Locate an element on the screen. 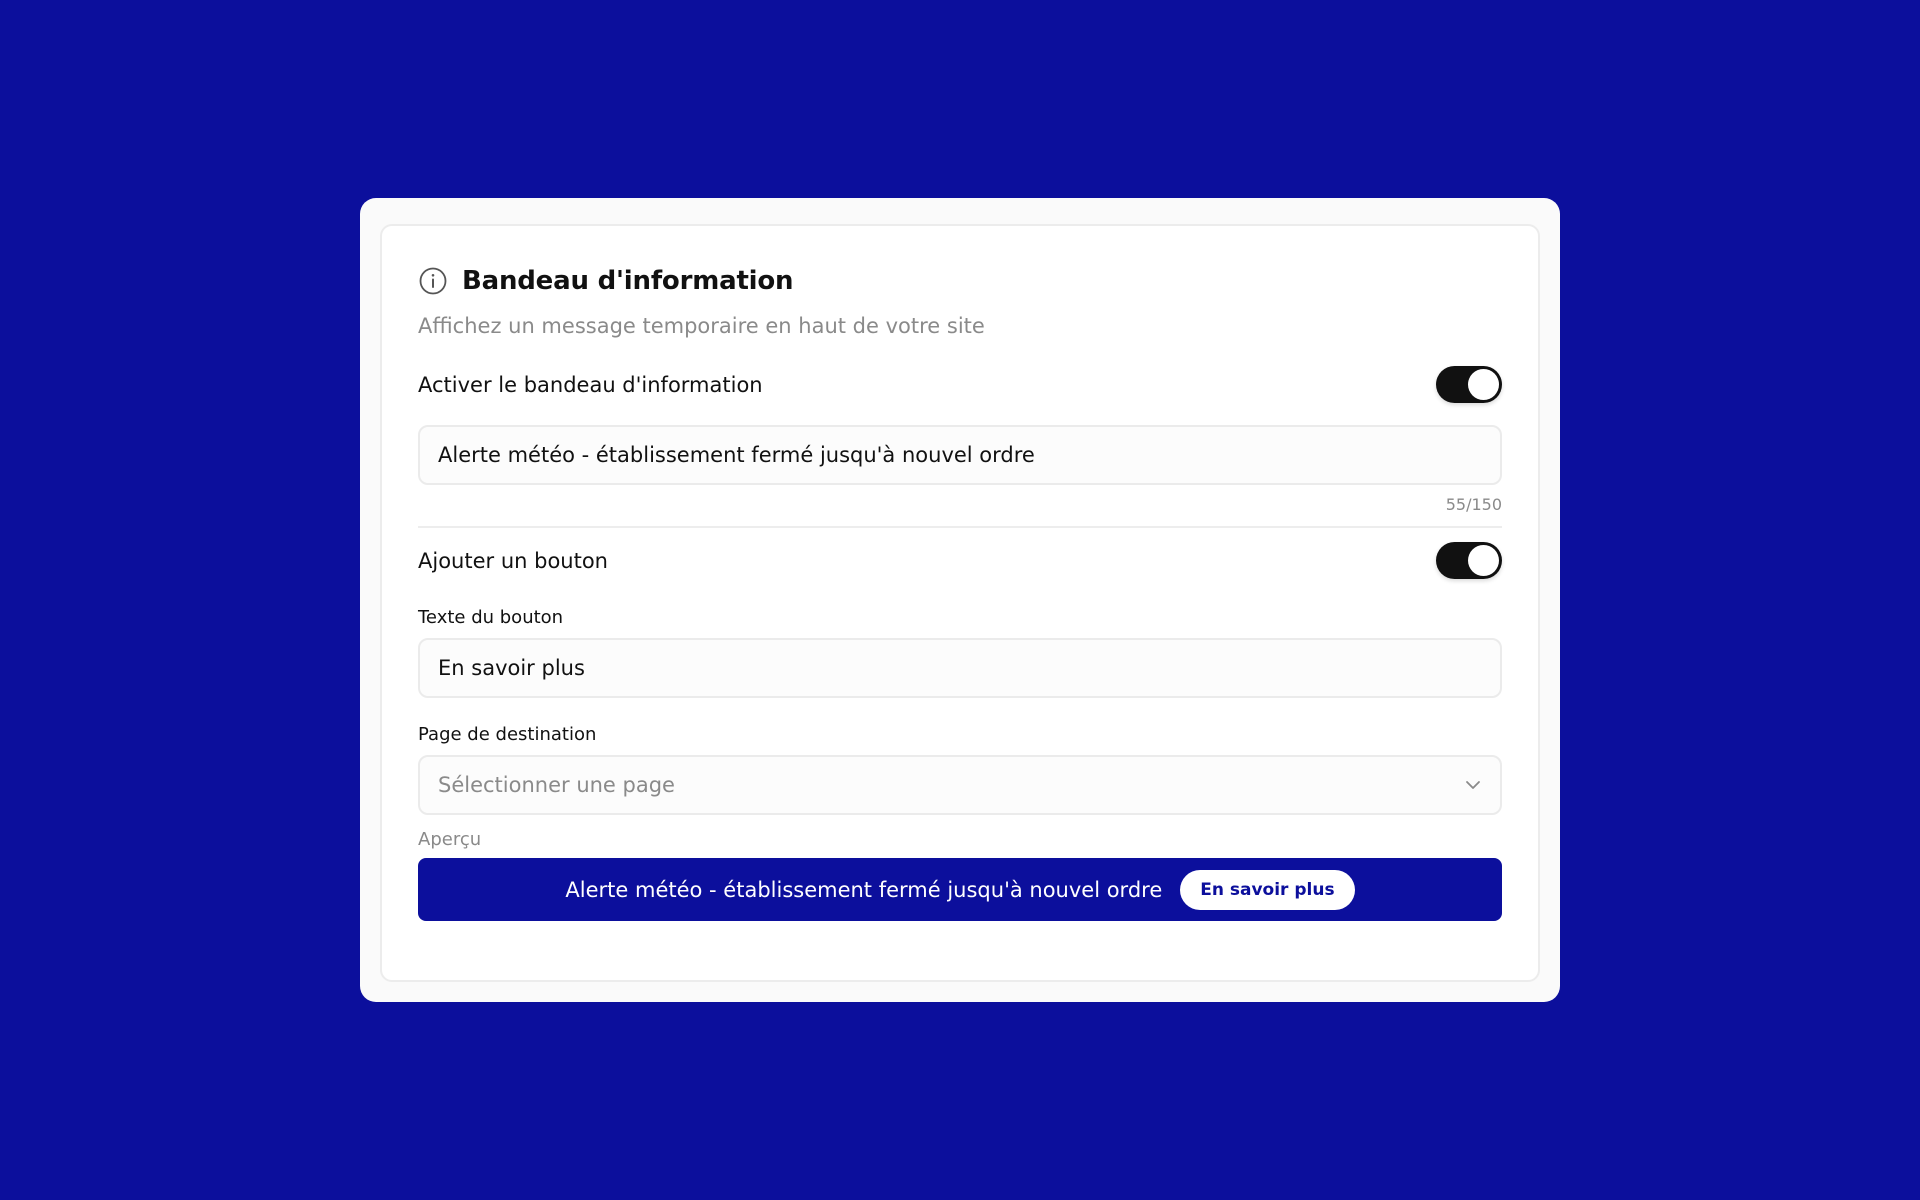  banner-toggle is located at coordinates (1469, 384).